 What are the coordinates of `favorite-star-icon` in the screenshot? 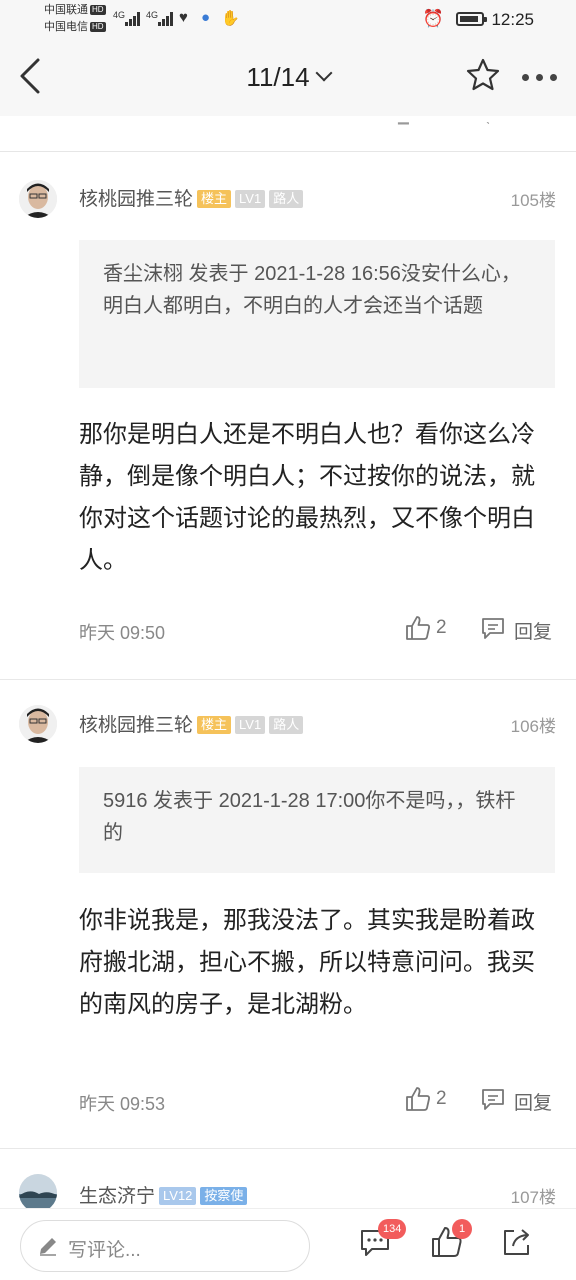 It's located at (483, 75).